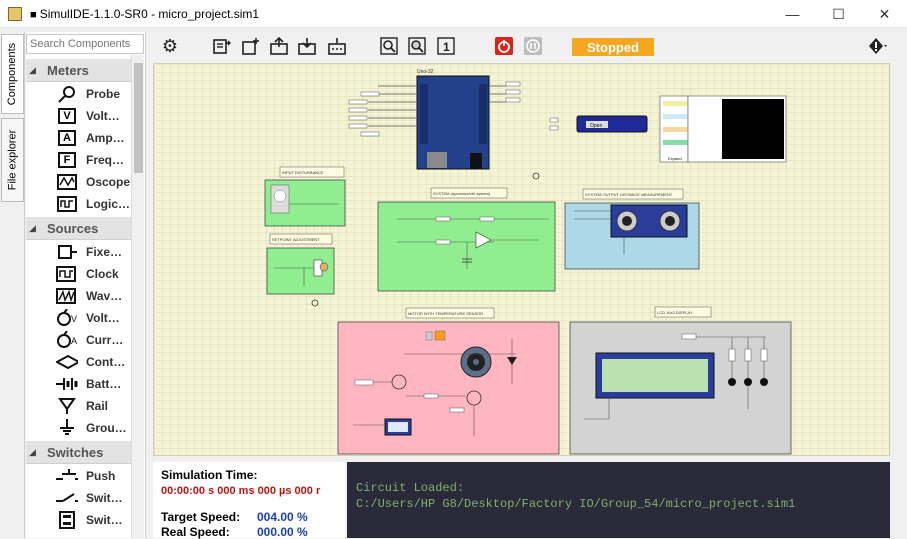 The width and height of the screenshot is (907, 539). Describe the element at coordinates (67, 94) in the screenshot. I see `probe-icon` at that location.